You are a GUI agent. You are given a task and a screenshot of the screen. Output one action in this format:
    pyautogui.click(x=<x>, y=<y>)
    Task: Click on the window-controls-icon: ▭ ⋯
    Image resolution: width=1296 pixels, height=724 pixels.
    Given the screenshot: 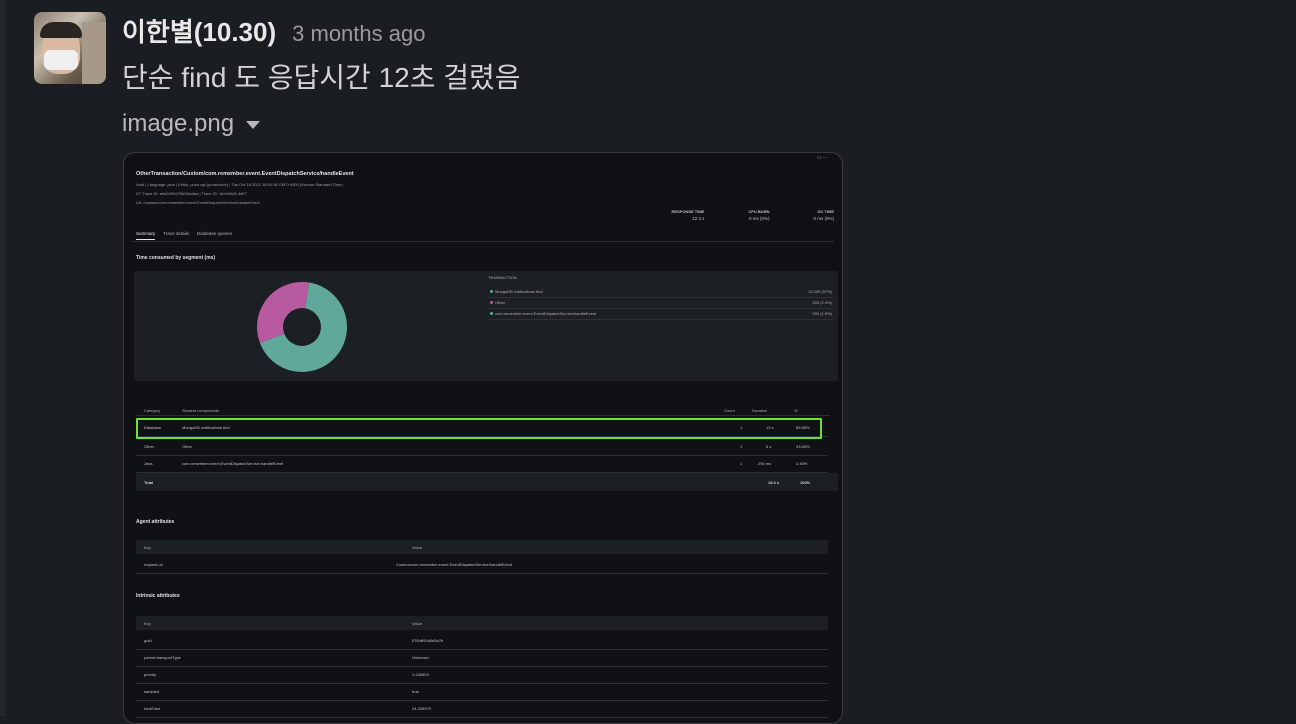 What is the action you would take?
    pyautogui.click(x=822, y=158)
    